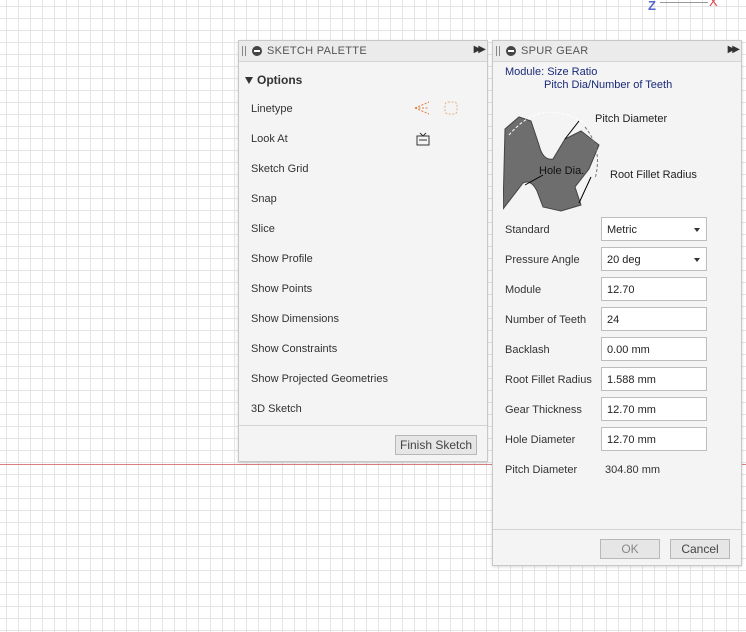 This screenshot has width=746, height=632. Describe the element at coordinates (439, 199) in the screenshot. I see `option-snap: Snap` at that location.